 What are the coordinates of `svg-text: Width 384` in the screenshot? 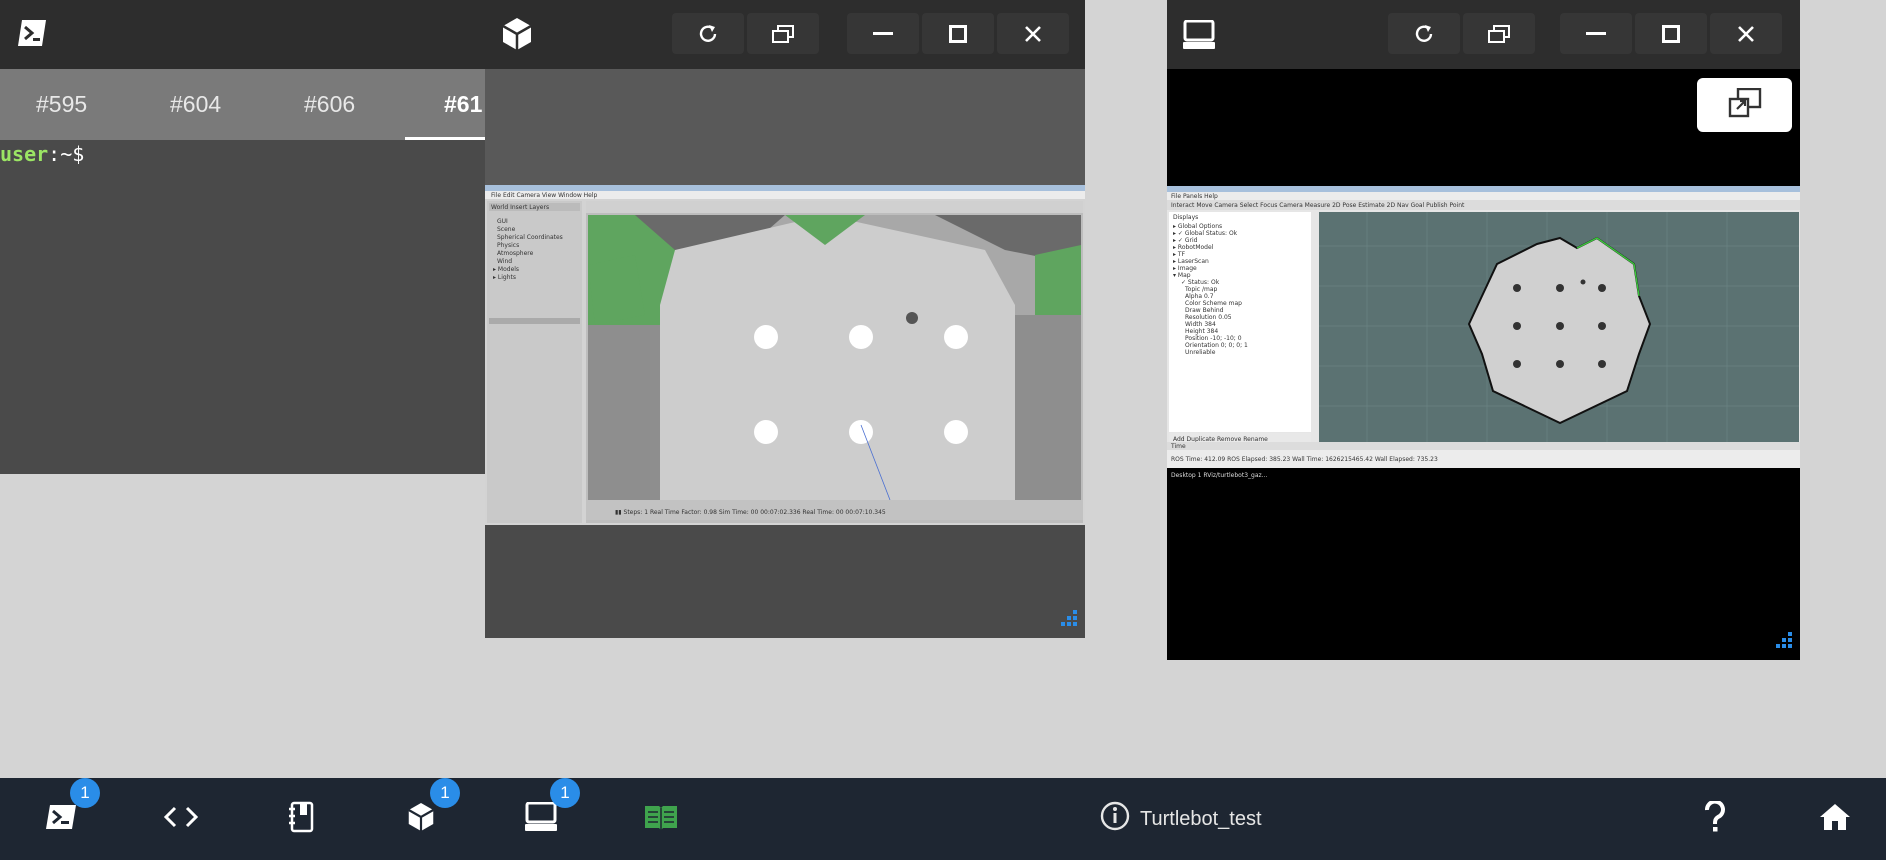 It's located at (1200, 324).